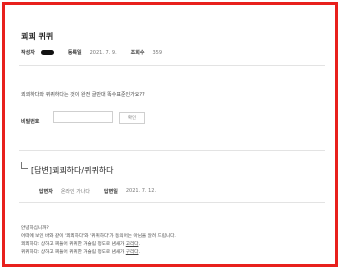 The image size is (340, 269). I want to click on question-text: 쾨쾨하다와 퀴퀴하다는 것이 완전 글만대 똑수표준인가요??, so click(83, 95).